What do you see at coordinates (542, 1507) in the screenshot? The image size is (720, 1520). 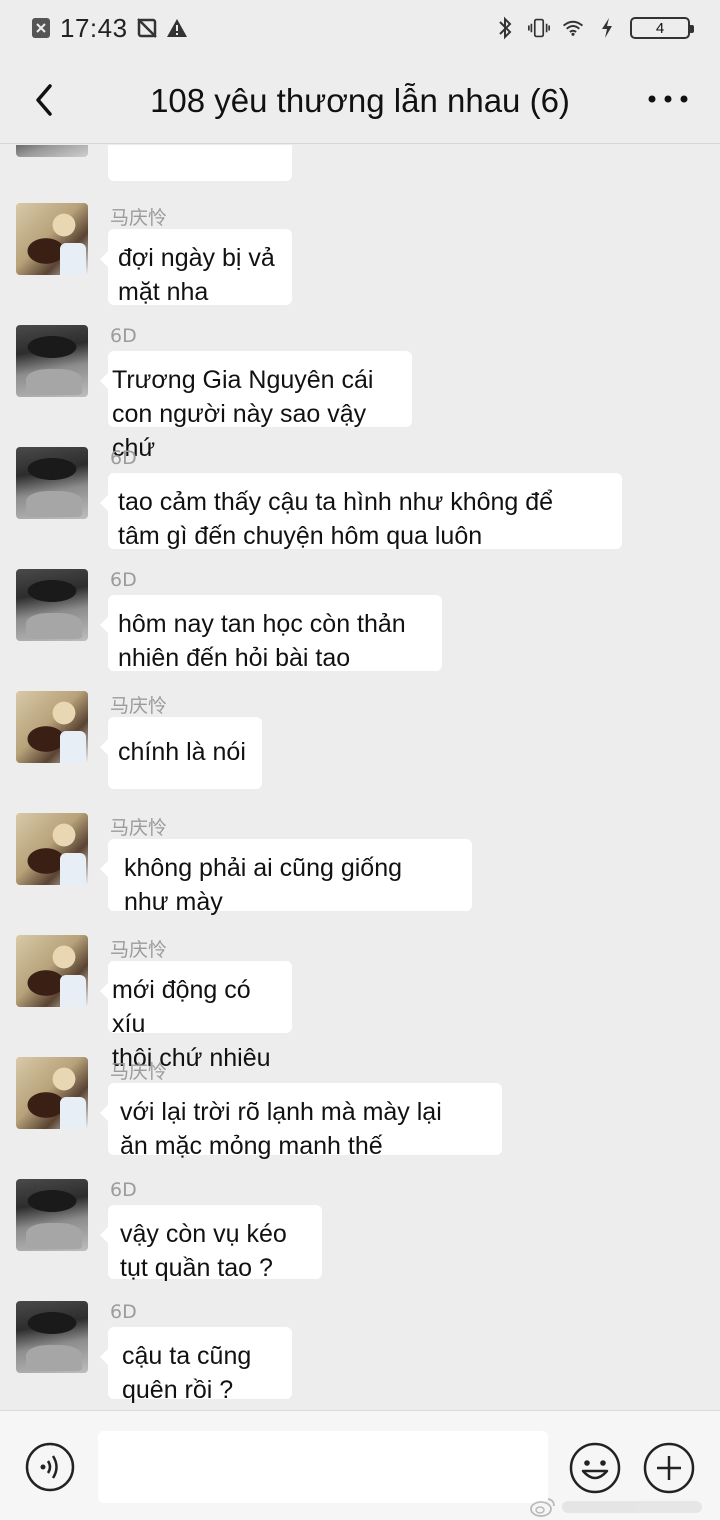 I see `weibo-icon` at bounding box center [542, 1507].